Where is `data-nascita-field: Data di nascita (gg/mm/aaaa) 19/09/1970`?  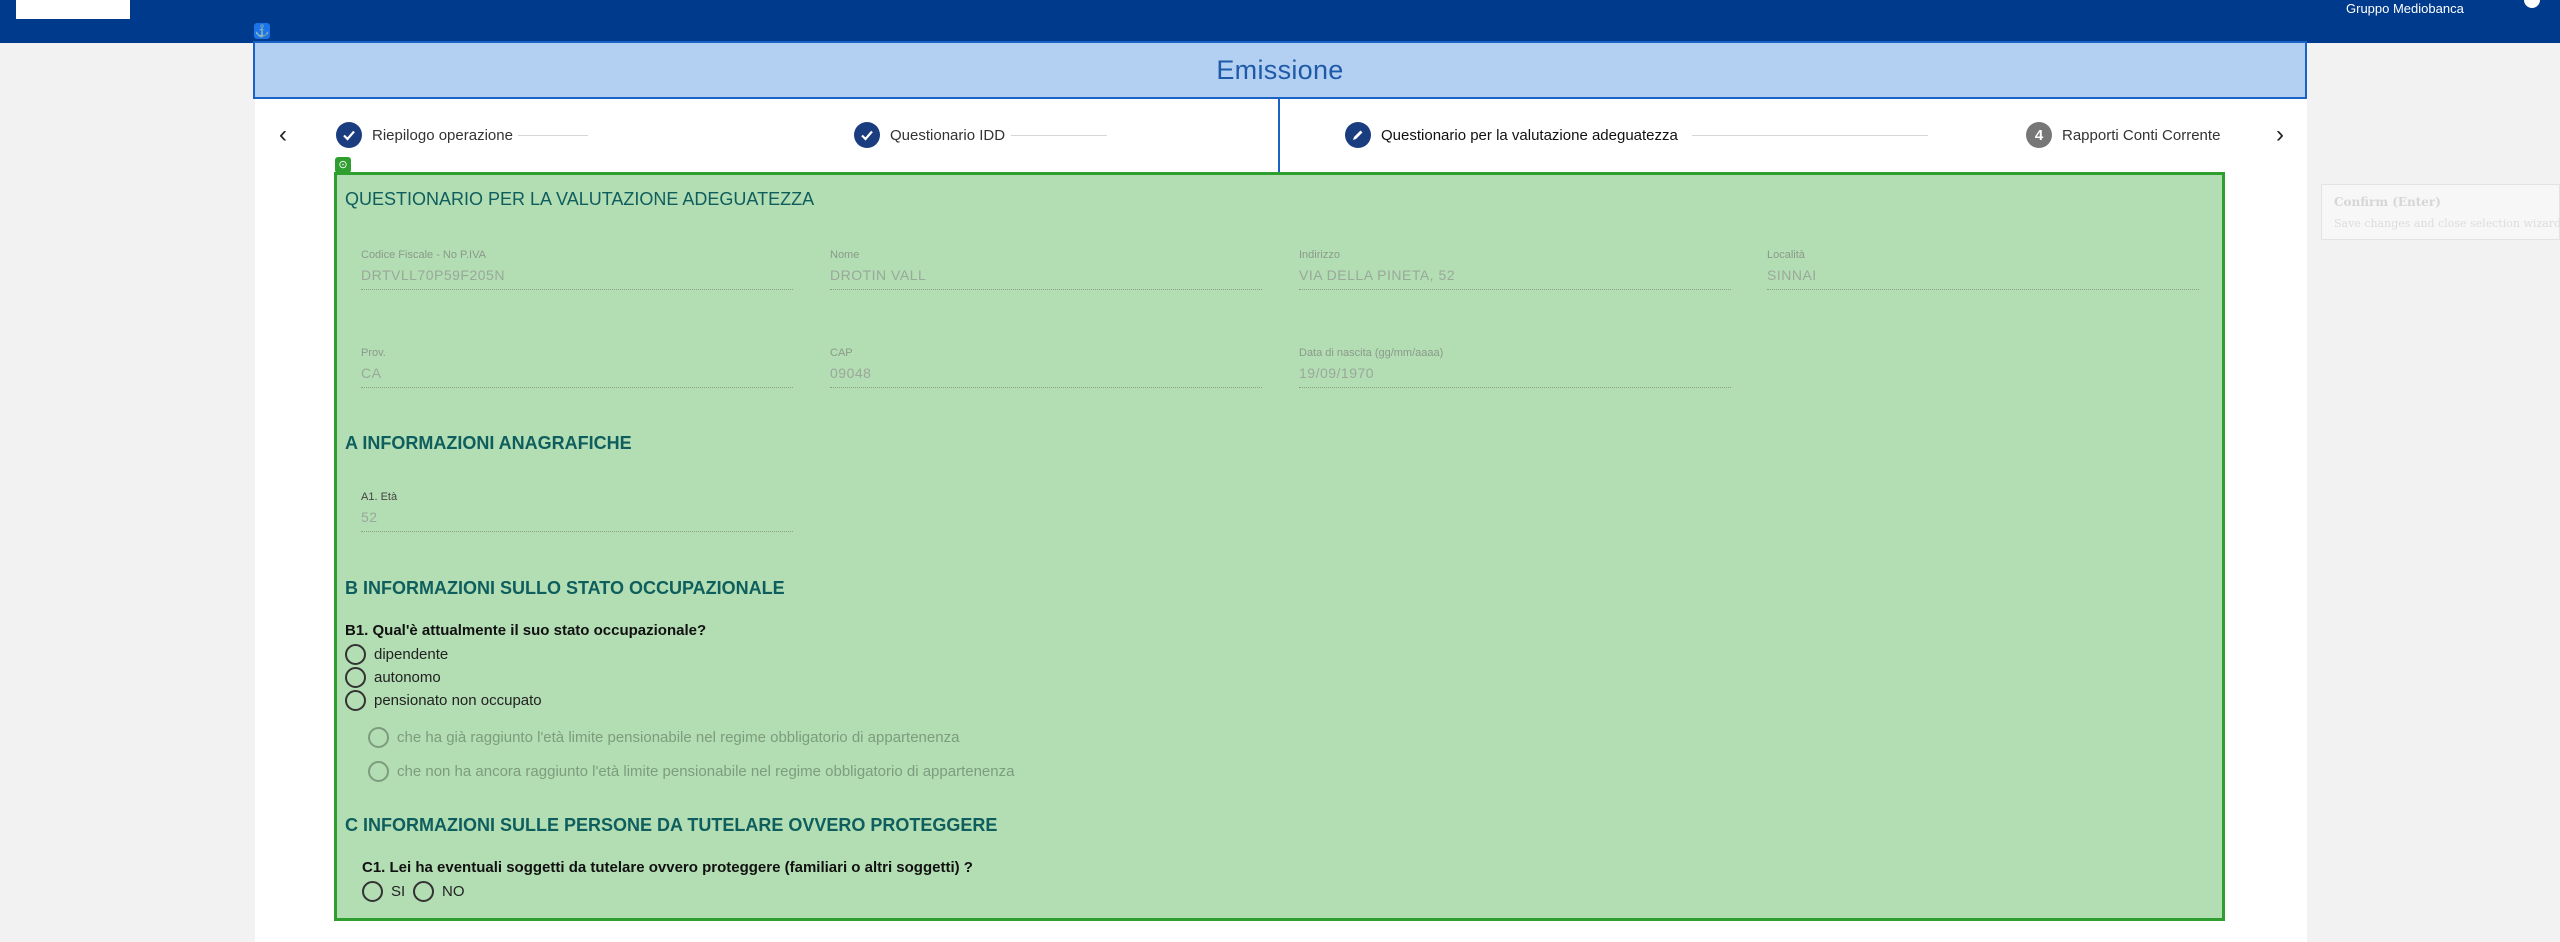
data-nascita-field: Data di nascita (gg/mm/aaaa) 19/09/1970 is located at coordinates (1515, 367).